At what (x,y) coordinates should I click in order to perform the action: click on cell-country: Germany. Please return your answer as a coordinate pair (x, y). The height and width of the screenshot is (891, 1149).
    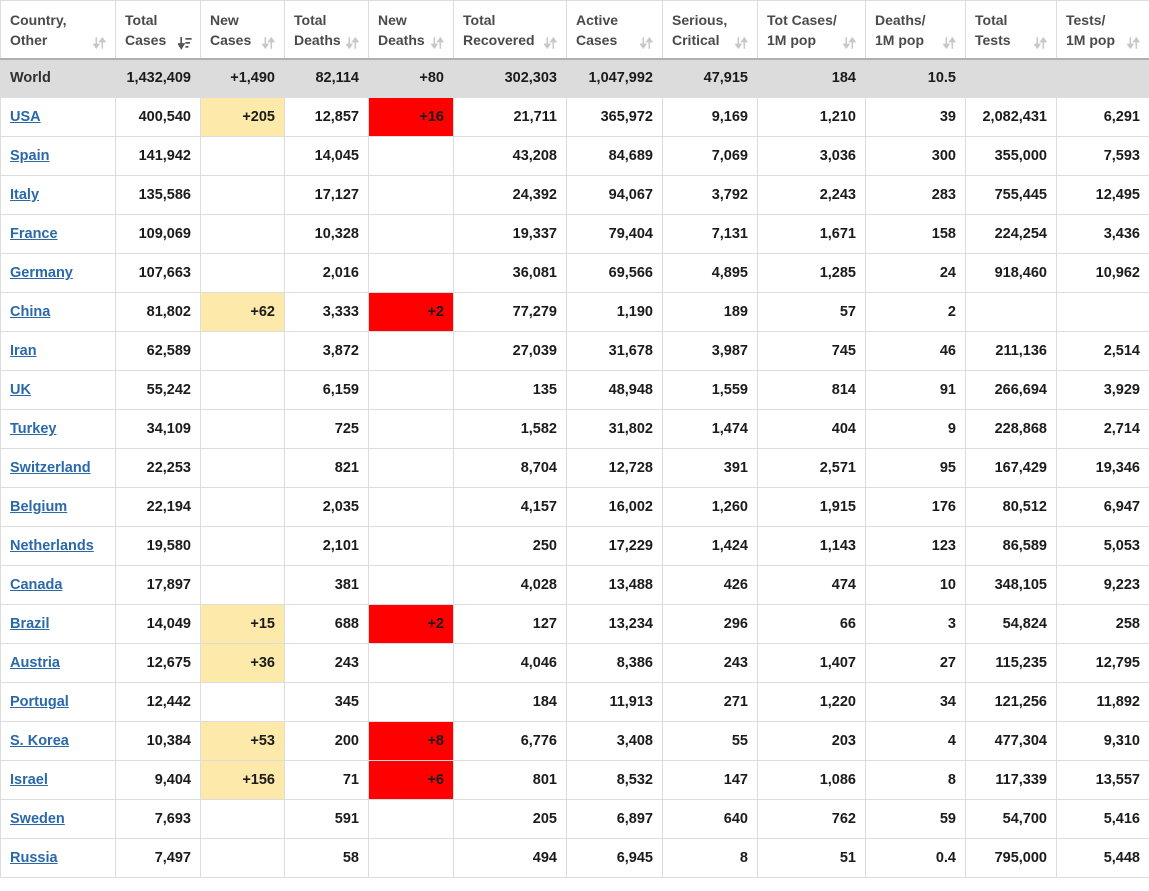
    Looking at the image, I should click on (58, 273).